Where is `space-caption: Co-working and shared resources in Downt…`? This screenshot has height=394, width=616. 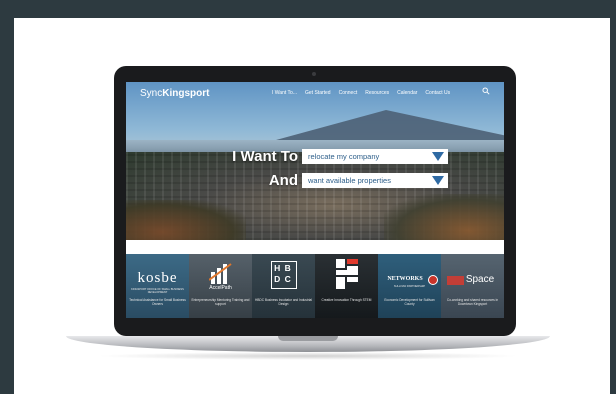 space-caption: Co-working and shared resources in Downt… is located at coordinates (472, 302).